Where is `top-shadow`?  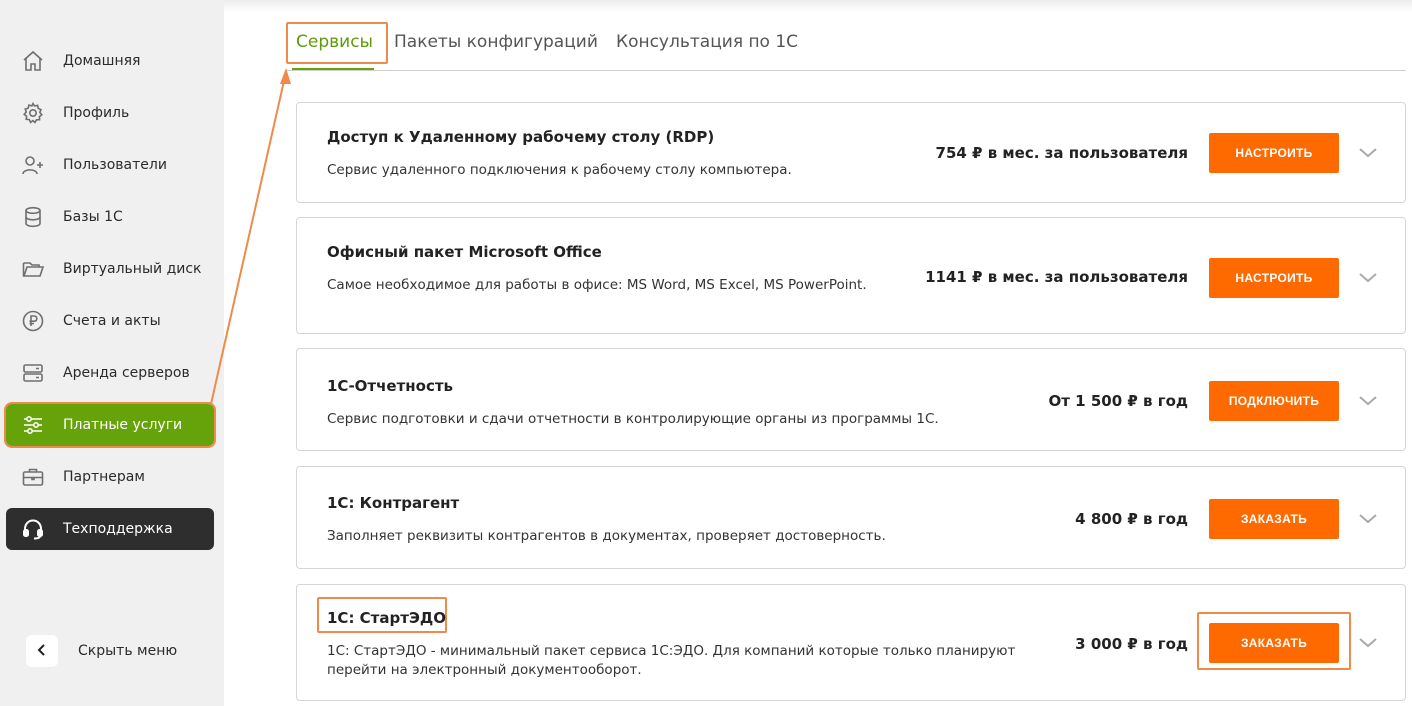 top-shadow is located at coordinates (818, 6).